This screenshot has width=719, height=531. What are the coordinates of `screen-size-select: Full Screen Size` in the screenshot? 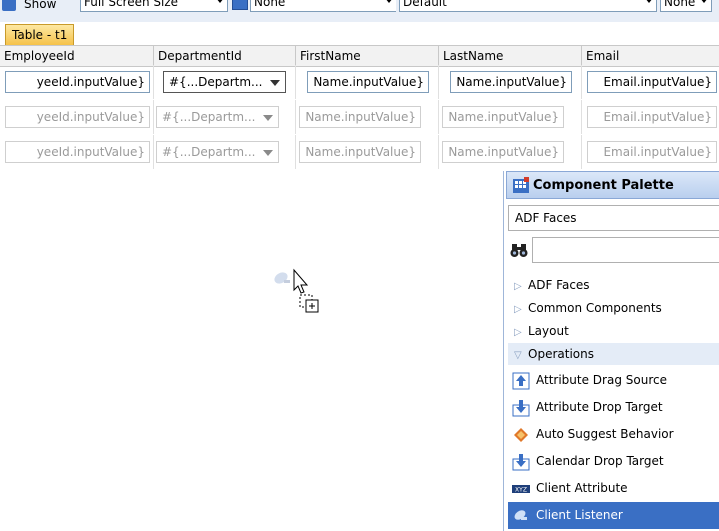 It's located at (154, 6).